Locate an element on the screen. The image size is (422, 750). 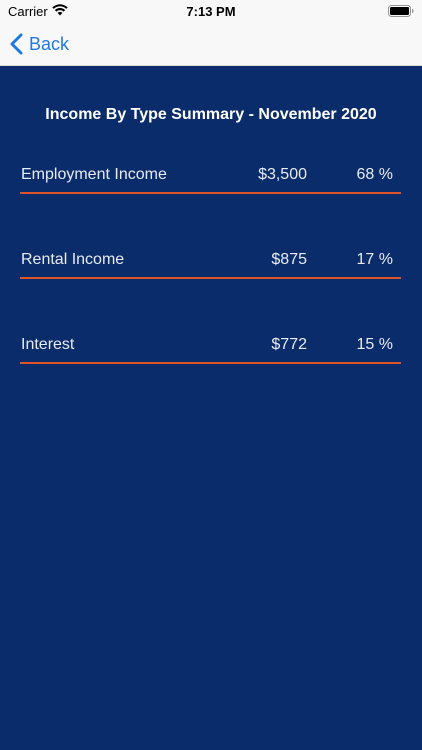
income-type-name: Rental Income is located at coordinates (73, 259).